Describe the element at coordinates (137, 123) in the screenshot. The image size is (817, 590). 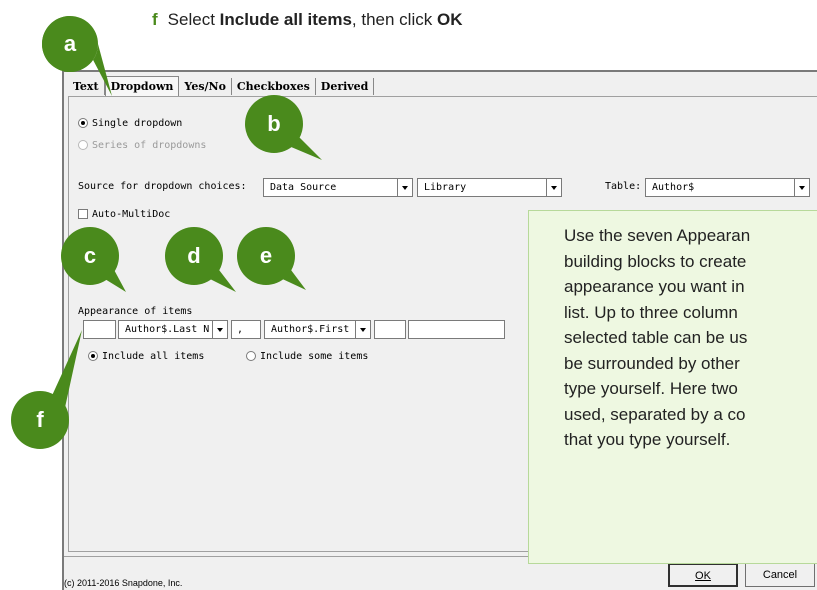
I see `single-dropdown-label: Single dropdown` at that location.